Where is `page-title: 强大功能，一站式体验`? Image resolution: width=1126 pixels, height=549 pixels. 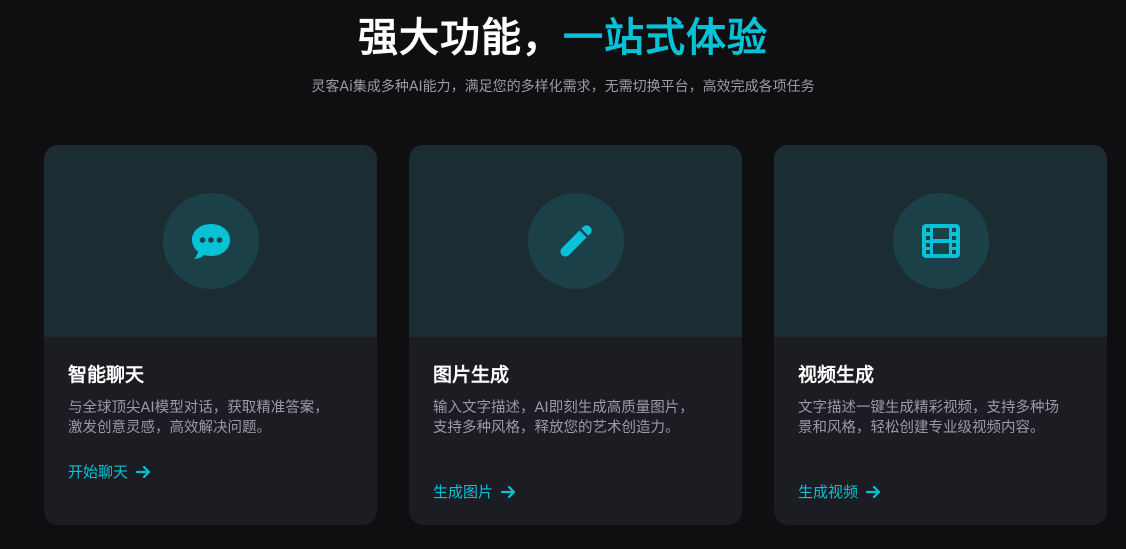
page-title: 强大功能，一站式体验 is located at coordinates (563, 38).